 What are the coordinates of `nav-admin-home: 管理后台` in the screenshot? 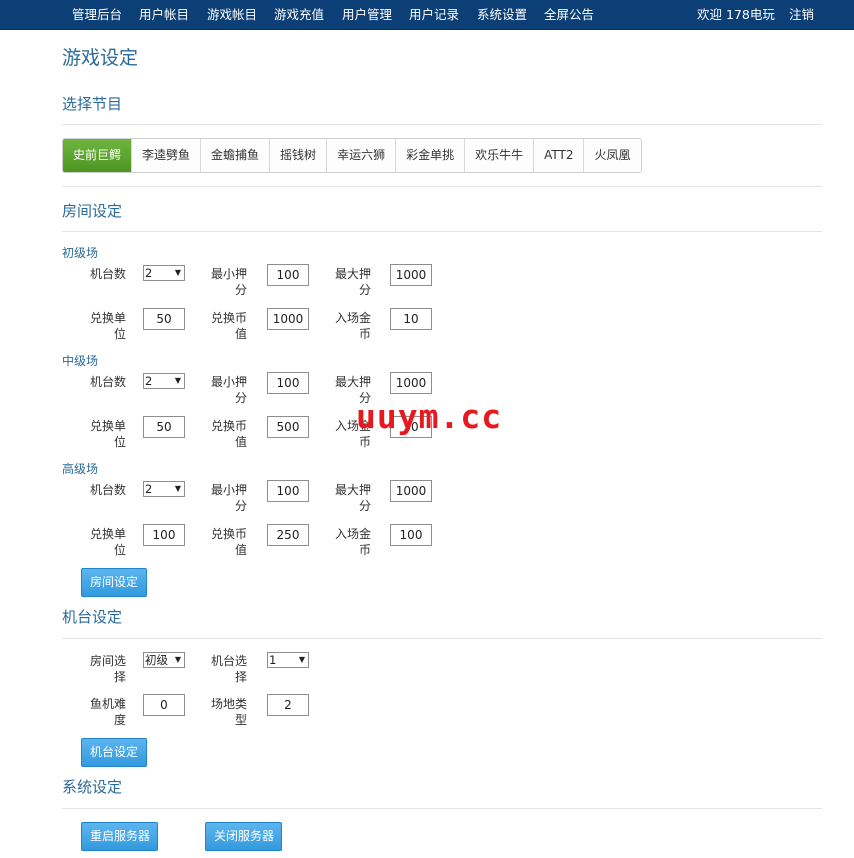 It's located at (97, 15).